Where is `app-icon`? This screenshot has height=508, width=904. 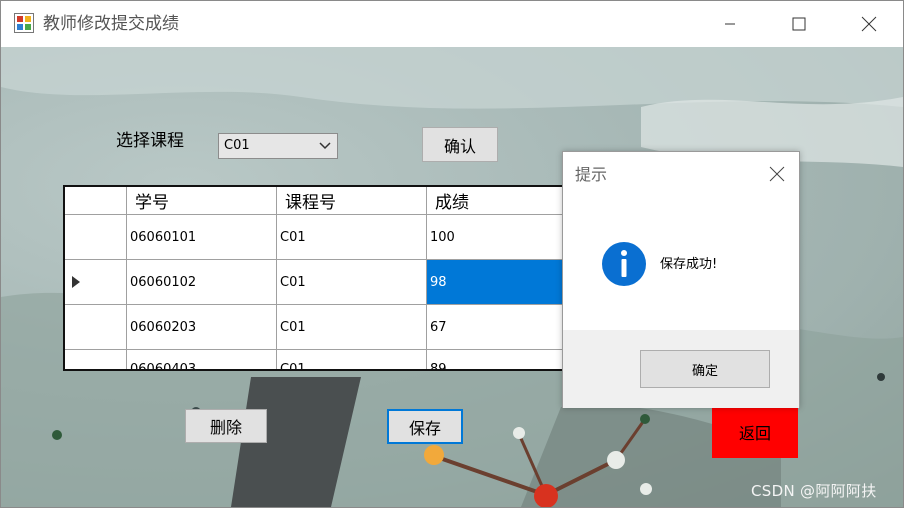
app-icon is located at coordinates (24, 23).